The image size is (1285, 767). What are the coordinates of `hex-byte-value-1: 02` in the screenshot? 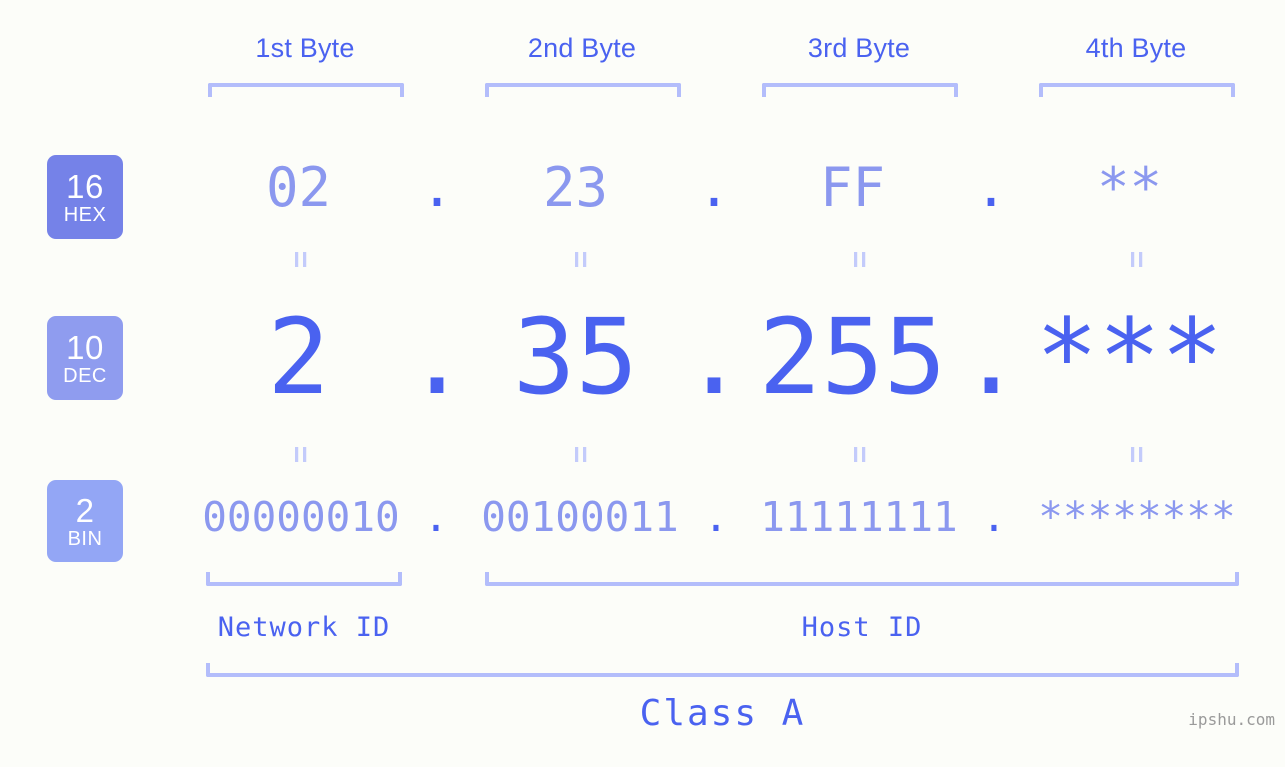 It's located at (298, 187).